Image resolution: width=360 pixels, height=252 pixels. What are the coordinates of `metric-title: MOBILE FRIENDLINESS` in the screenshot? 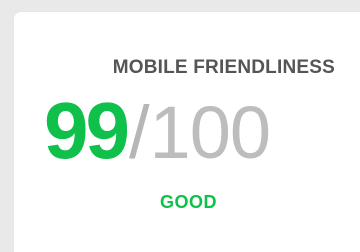 It's located at (223, 67).